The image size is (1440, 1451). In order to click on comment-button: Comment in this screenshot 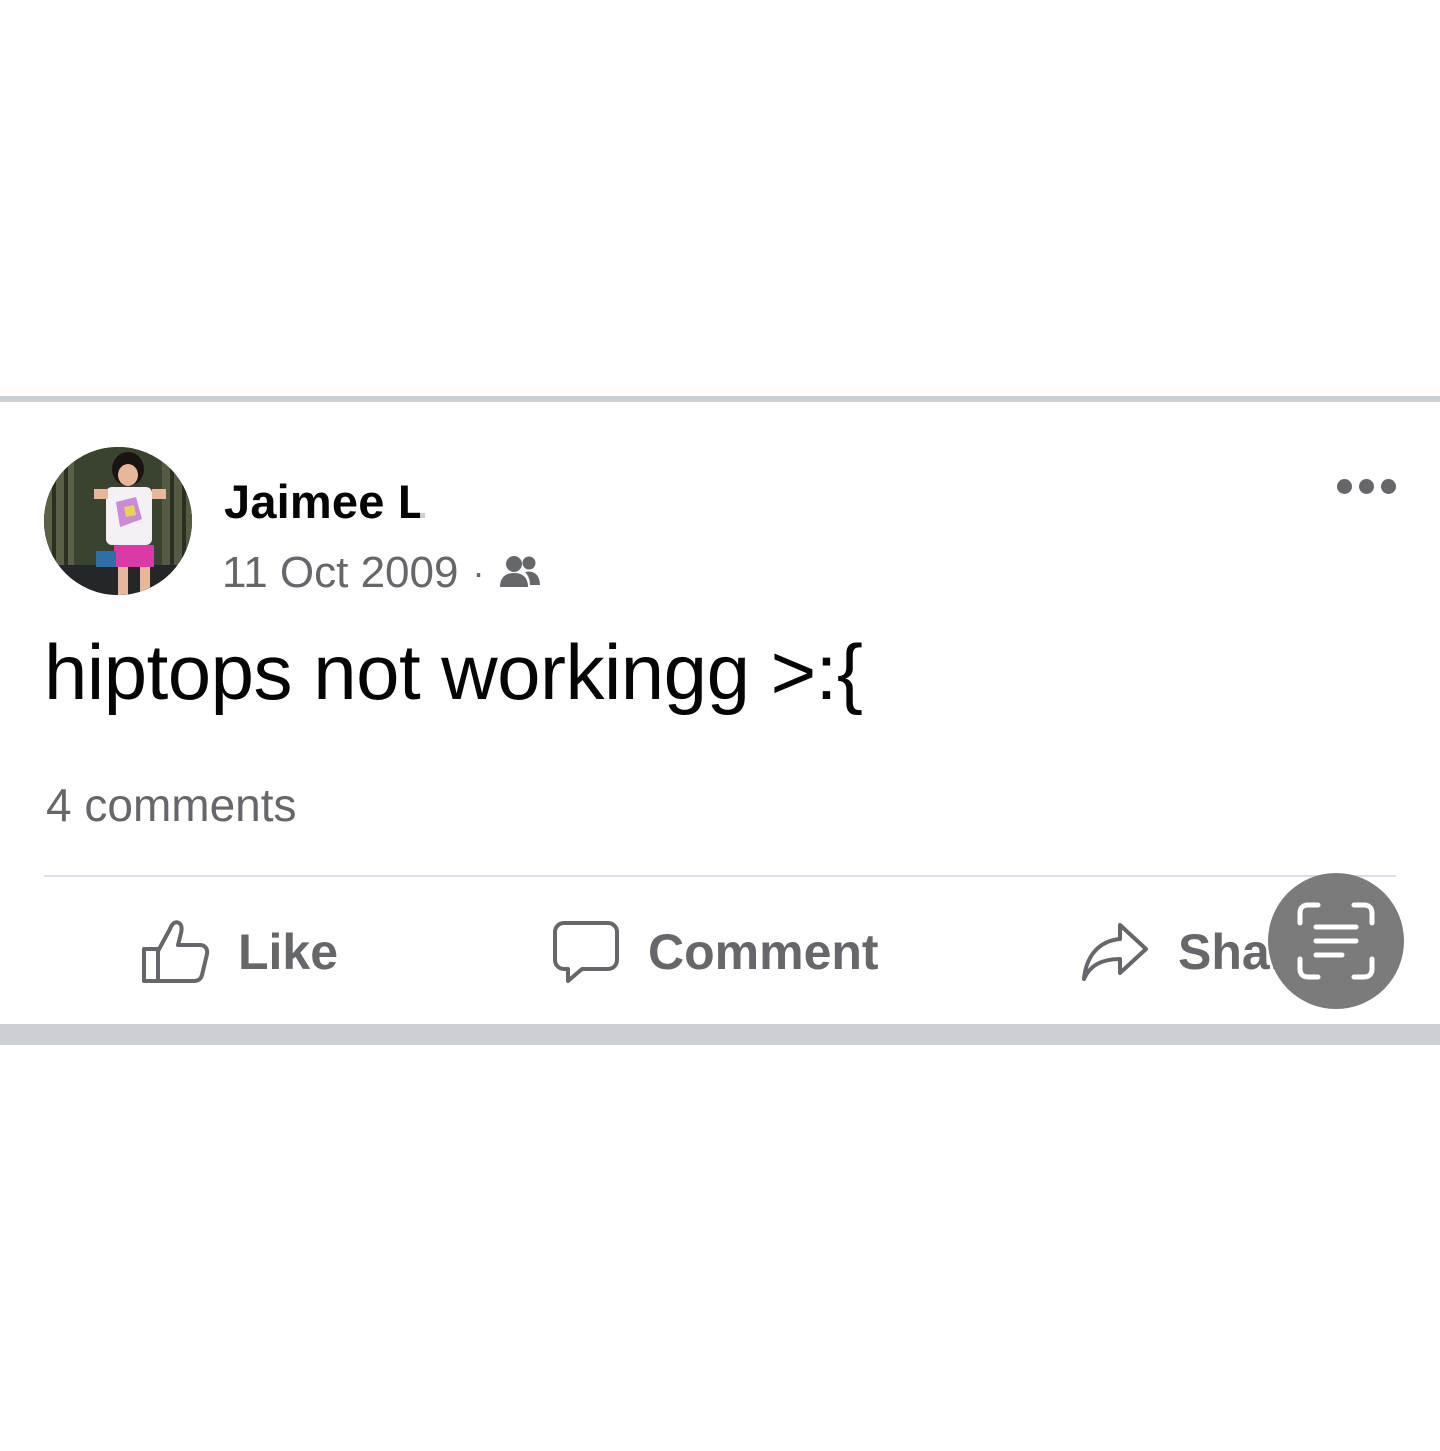, I will do `click(715, 952)`.